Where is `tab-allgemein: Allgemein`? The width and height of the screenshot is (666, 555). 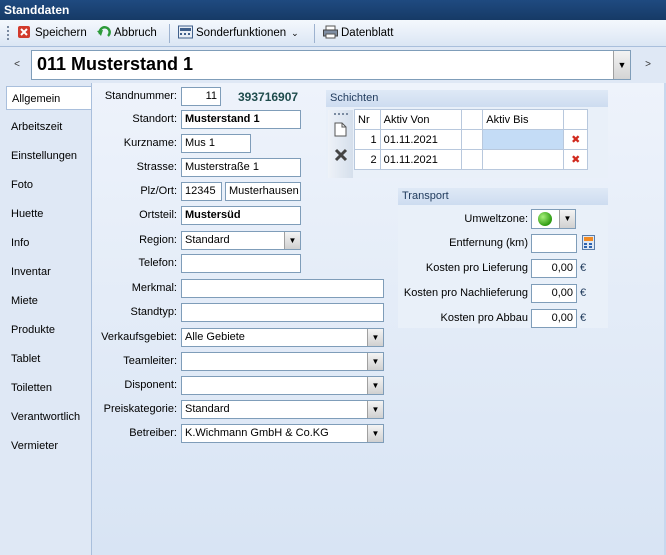 tab-allgemein: Allgemein is located at coordinates (48, 98).